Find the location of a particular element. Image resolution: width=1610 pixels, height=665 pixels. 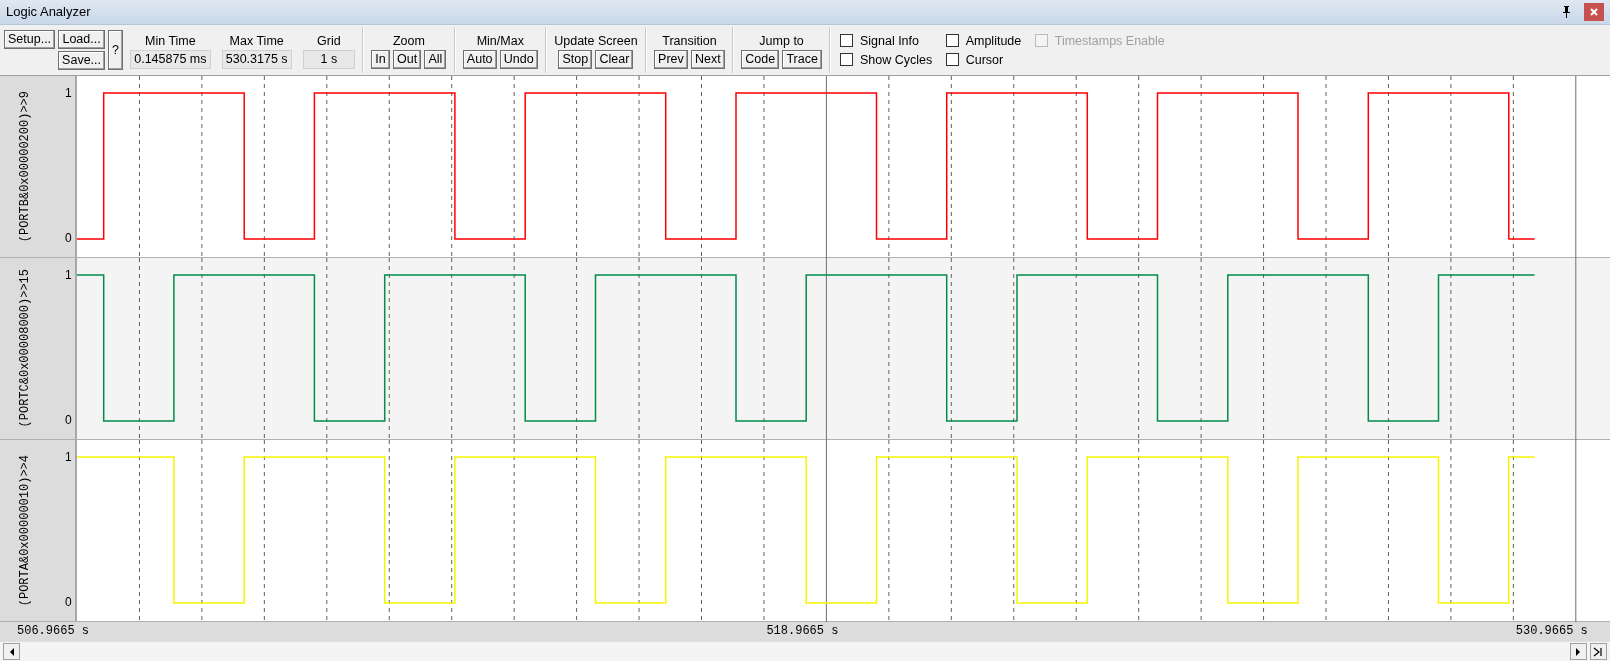

toolbar-button: Prev is located at coordinates (671, 59).